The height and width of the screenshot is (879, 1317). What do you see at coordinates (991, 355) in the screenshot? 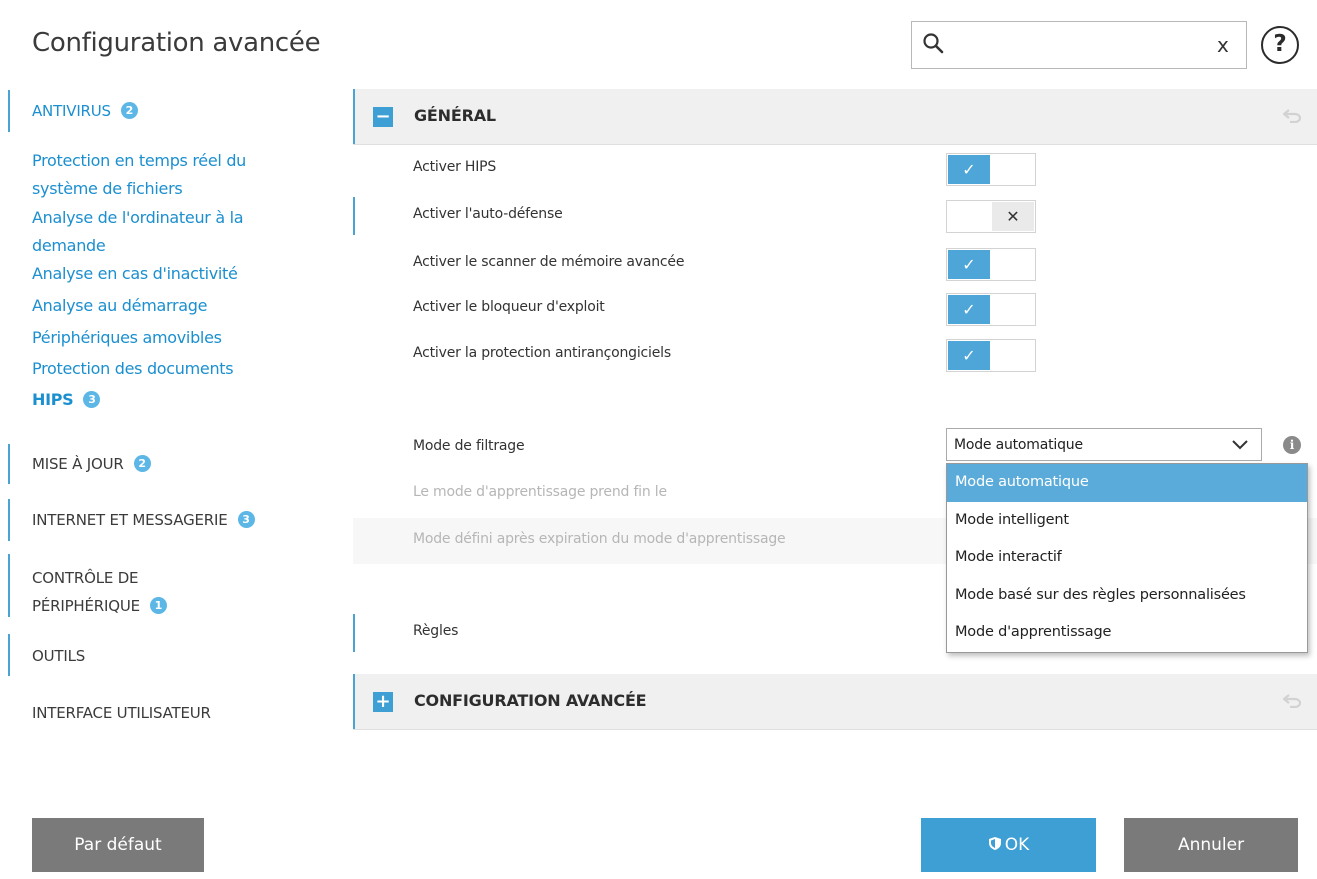
I see `ransomware-protection-toggle: ✓` at bounding box center [991, 355].